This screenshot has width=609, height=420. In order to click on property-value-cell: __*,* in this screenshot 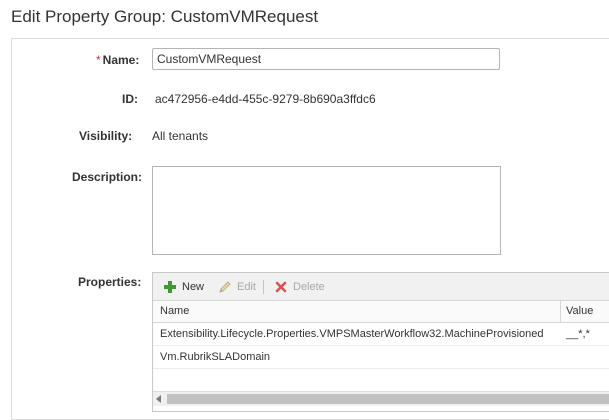, I will do `click(578, 334)`.